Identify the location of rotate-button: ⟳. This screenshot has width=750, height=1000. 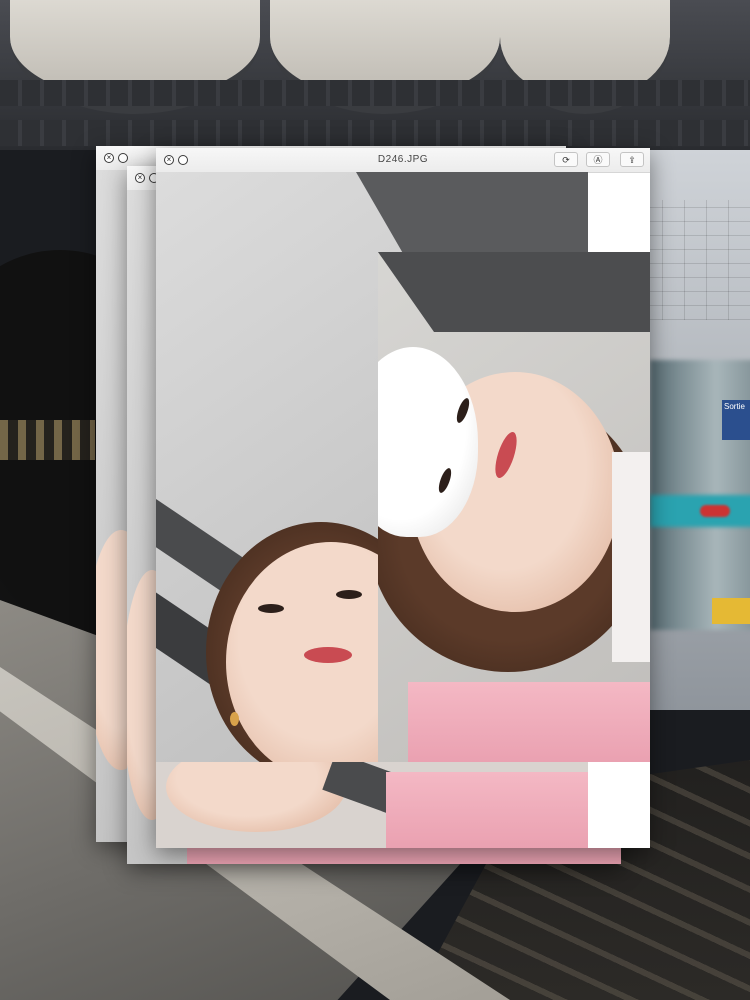
(566, 159).